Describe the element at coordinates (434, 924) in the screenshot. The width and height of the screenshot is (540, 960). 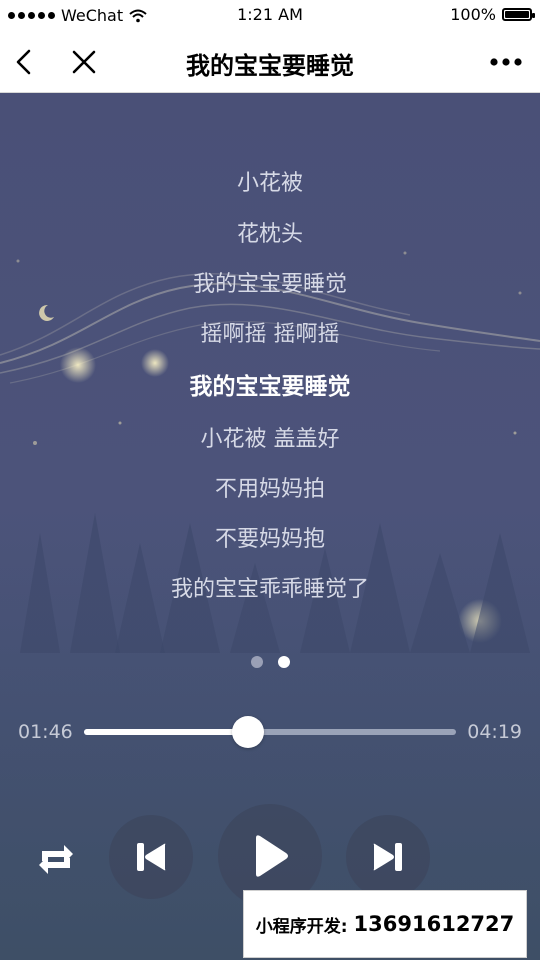
I see `contact-phone: 13691612727` at that location.